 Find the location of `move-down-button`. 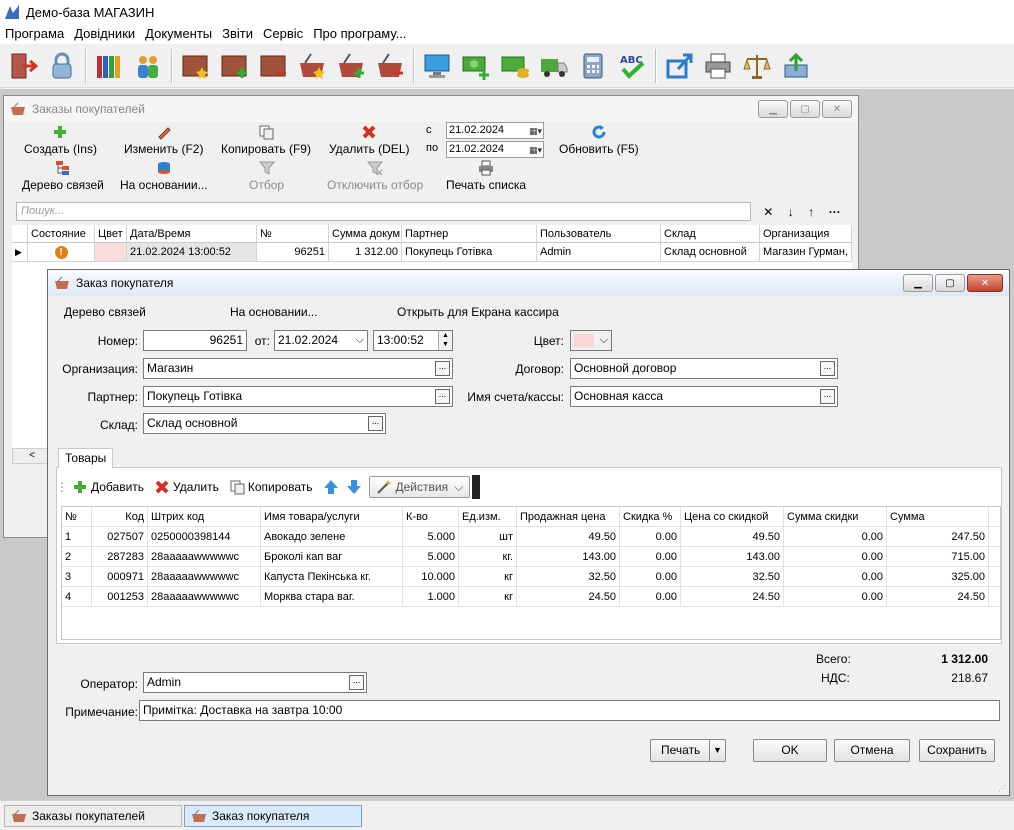

move-down-button is located at coordinates (355, 487).